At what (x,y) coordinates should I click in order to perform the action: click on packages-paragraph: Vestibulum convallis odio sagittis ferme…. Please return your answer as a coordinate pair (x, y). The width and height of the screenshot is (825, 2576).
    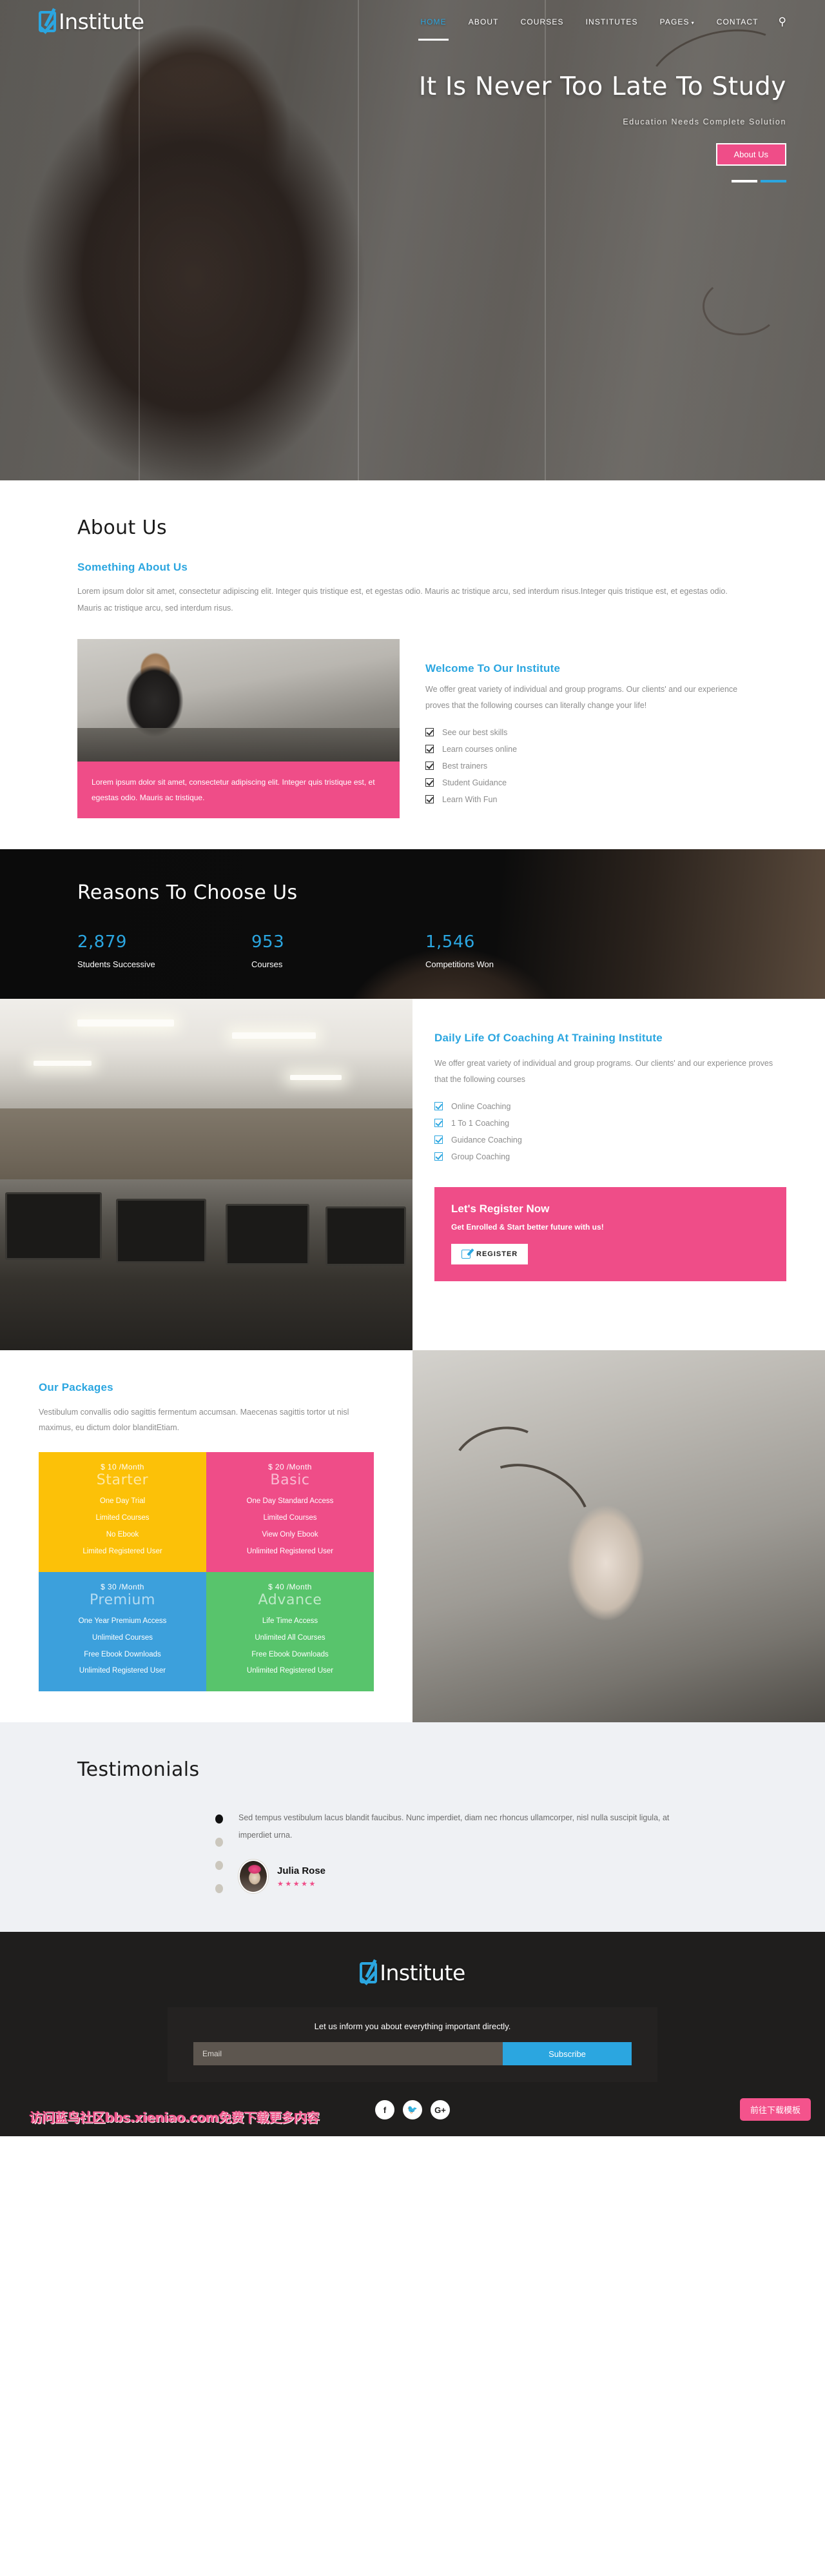
    Looking at the image, I should click on (194, 1419).